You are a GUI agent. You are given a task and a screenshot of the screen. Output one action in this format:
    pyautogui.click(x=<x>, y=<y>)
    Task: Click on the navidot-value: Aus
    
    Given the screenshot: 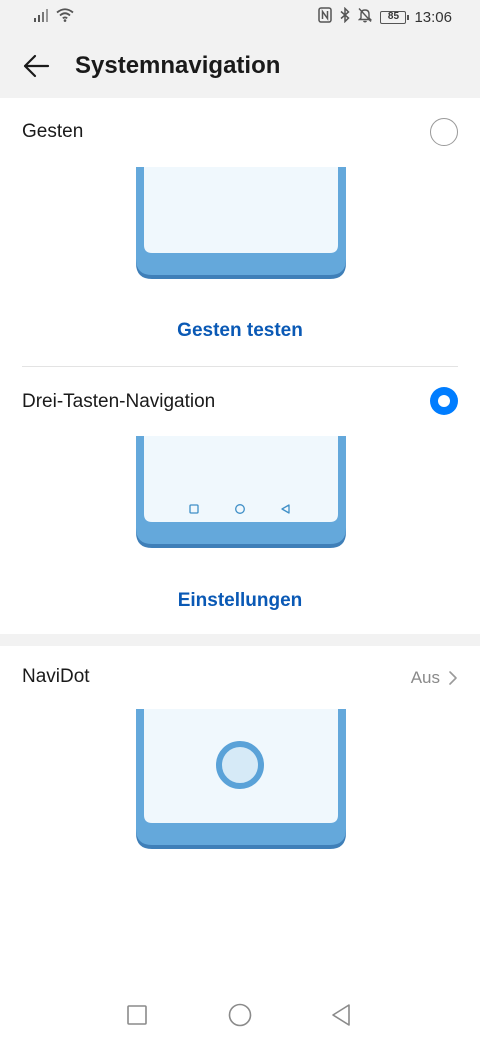 What is the action you would take?
    pyautogui.click(x=425, y=677)
    